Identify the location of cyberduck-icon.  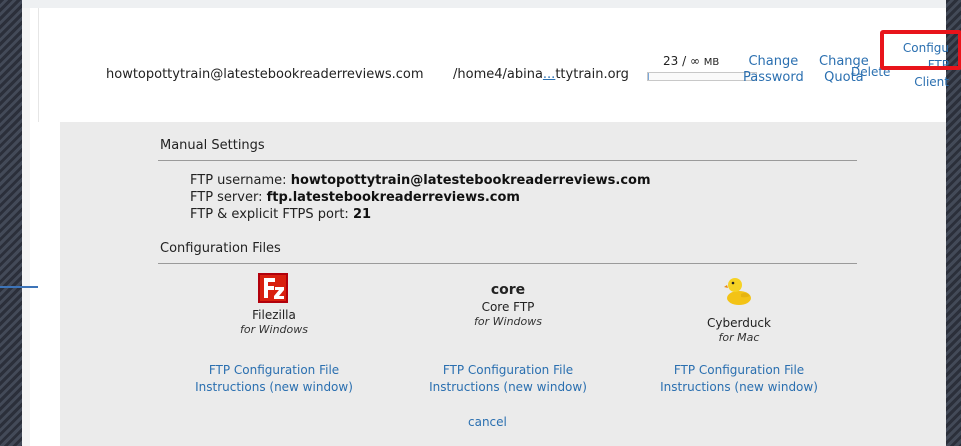
(738, 290).